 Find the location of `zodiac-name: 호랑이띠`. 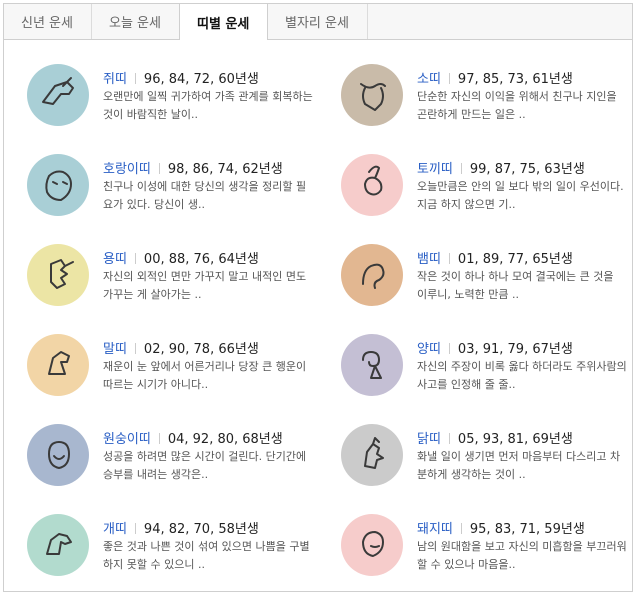

zodiac-name: 호랑이띠 is located at coordinates (127, 169).